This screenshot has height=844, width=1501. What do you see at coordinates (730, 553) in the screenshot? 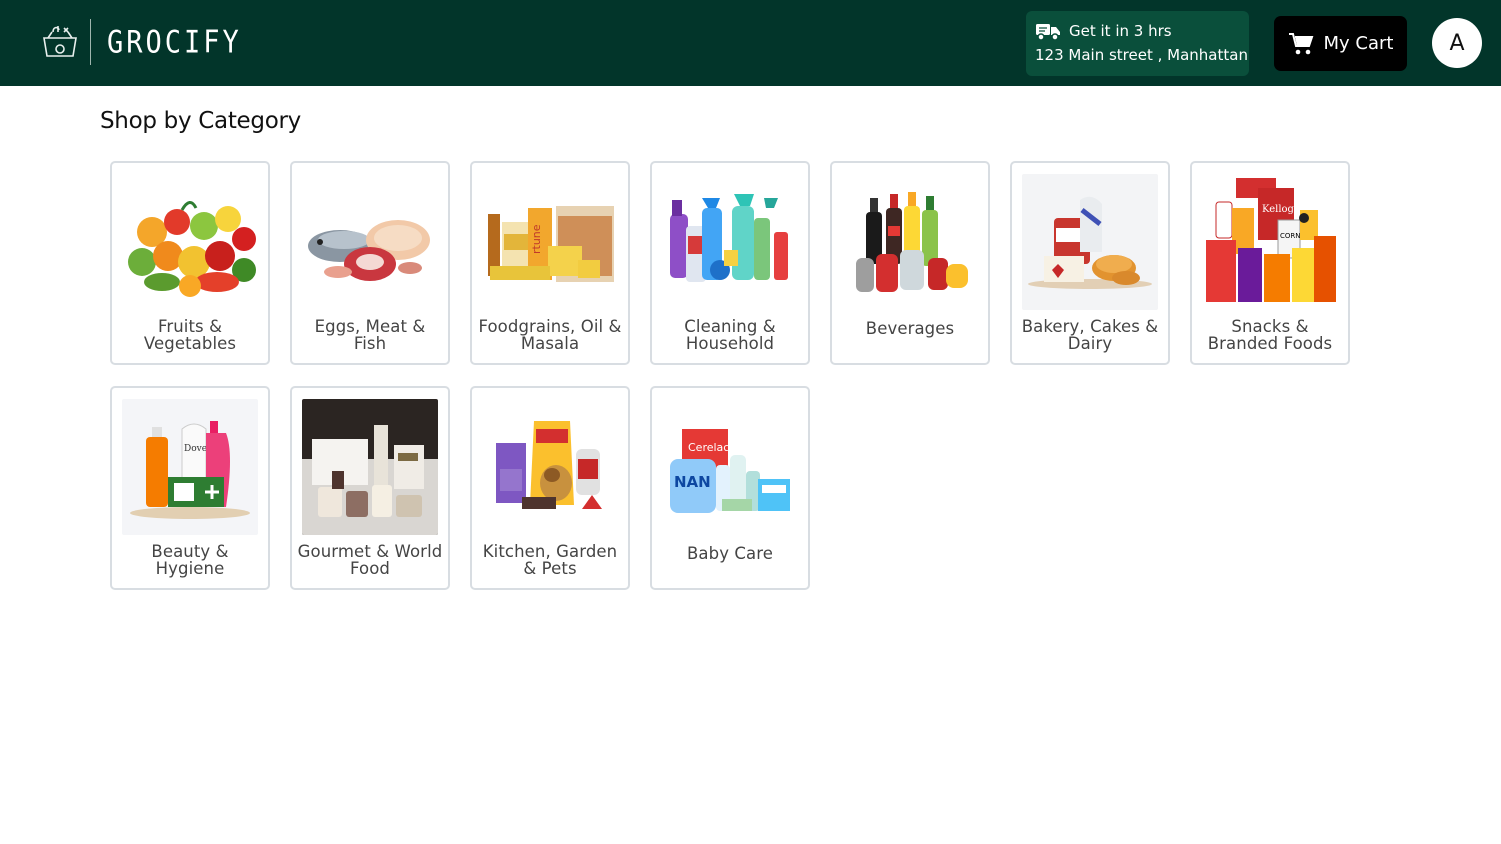
I see `category-label: Baby Care` at bounding box center [730, 553].